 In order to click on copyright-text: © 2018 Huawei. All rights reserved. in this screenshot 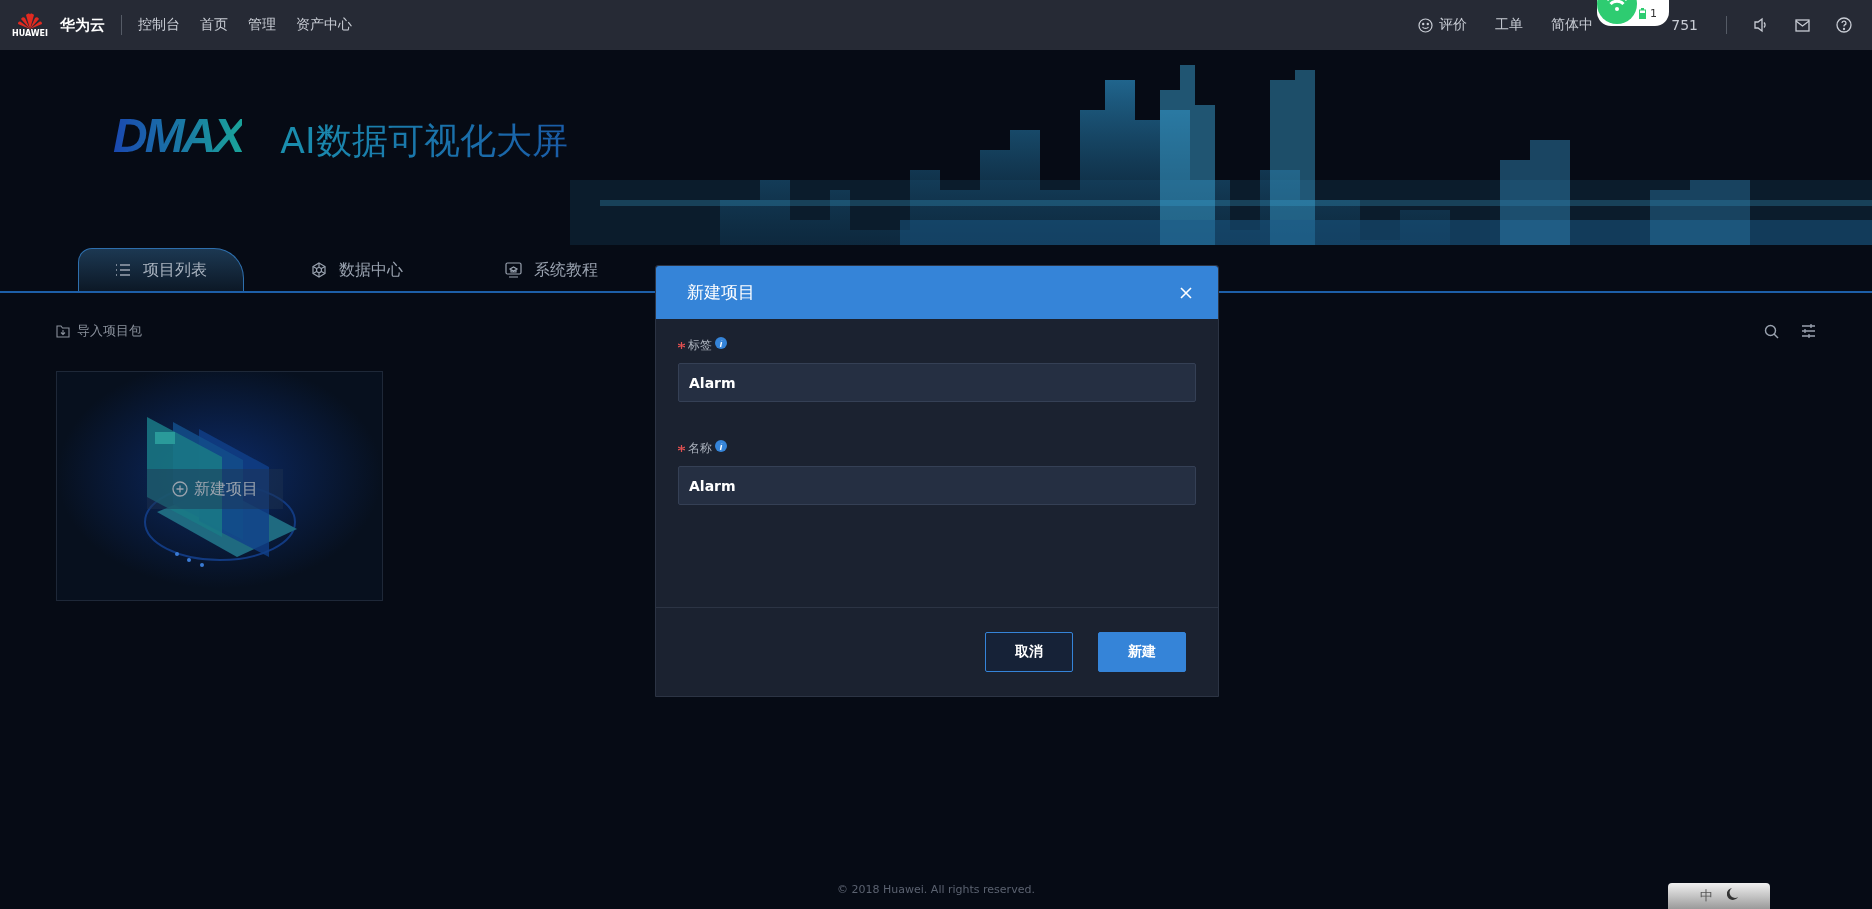, I will do `click(936, 889)`.